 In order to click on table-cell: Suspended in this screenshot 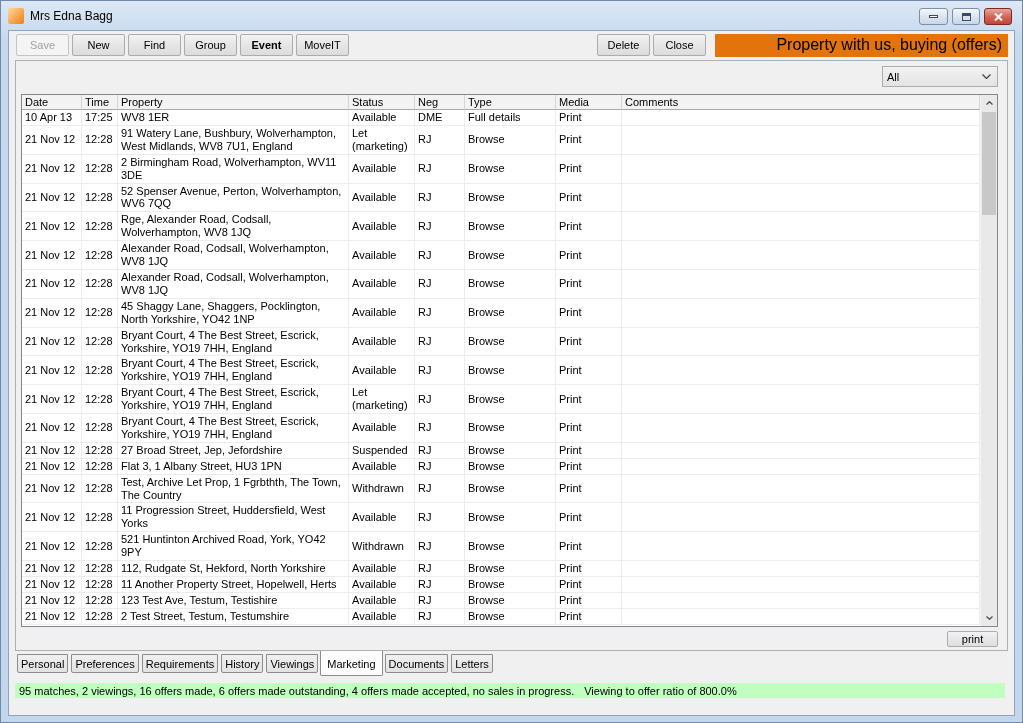, I will do `click(382, 450)`.